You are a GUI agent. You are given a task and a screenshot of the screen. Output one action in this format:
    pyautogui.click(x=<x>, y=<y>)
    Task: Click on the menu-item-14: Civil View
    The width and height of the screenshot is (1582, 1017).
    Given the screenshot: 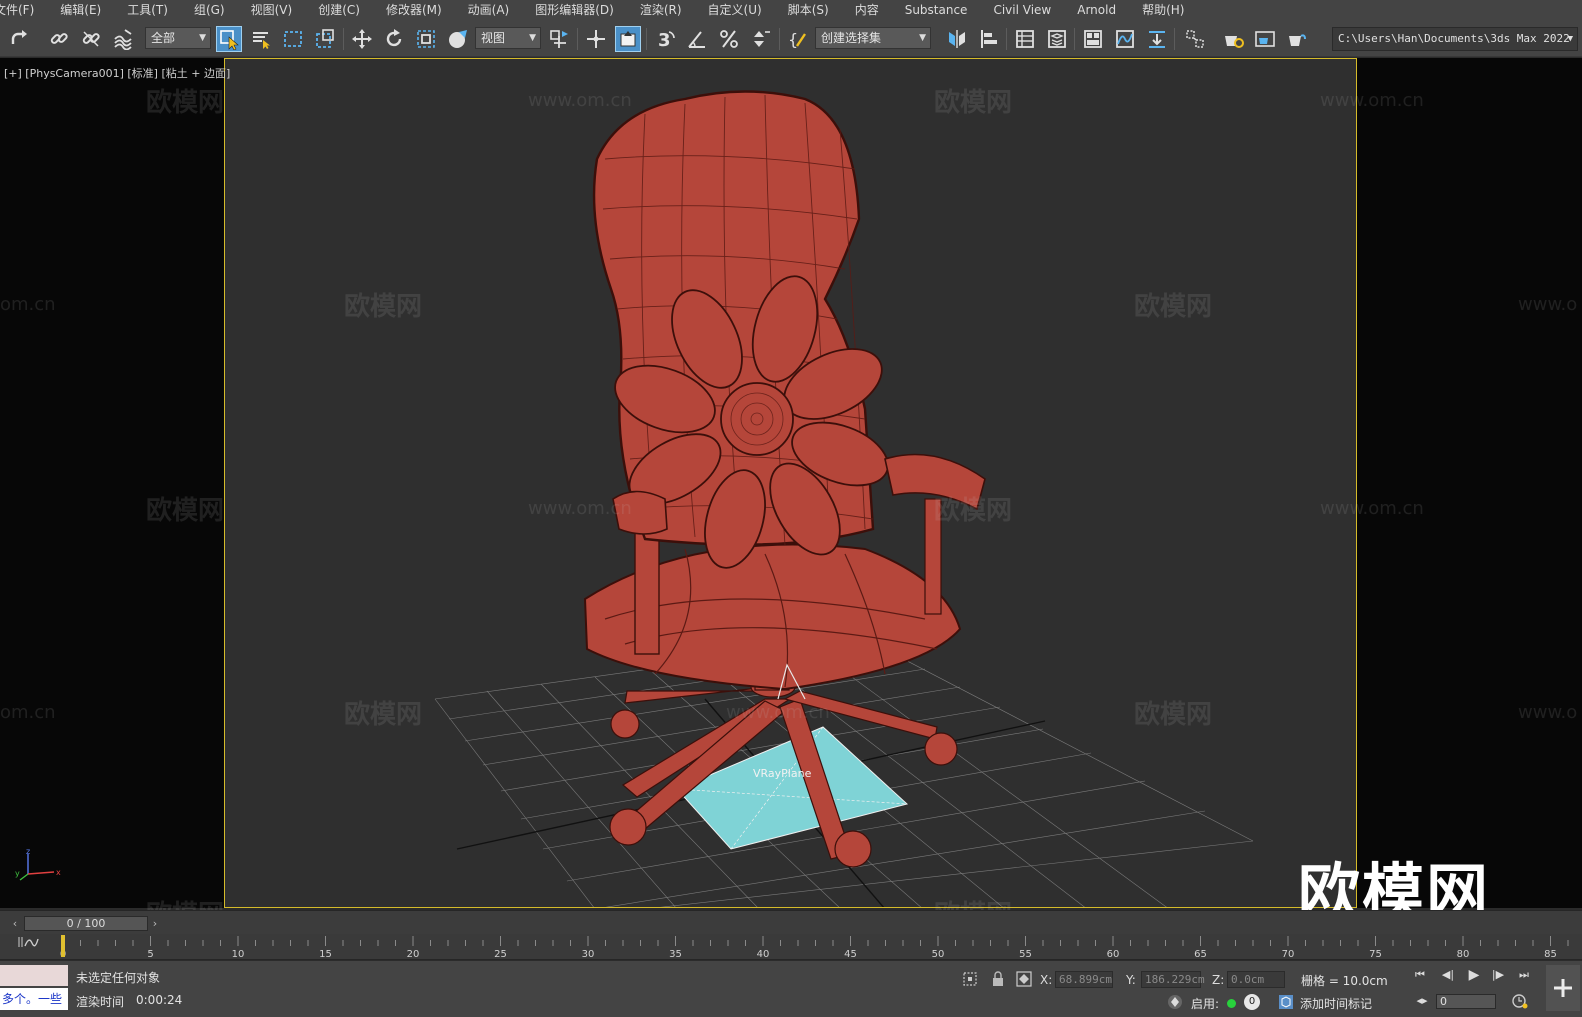 What is the action you would take?
    pyautogui.click(x=1022, y=10)
    